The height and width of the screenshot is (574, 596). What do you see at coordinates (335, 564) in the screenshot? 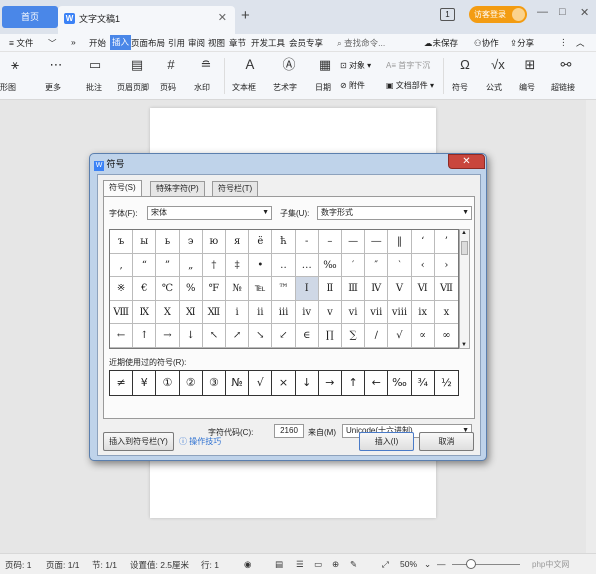
I see `web-view-icon: ⊕` at bounding box center [335, 564].